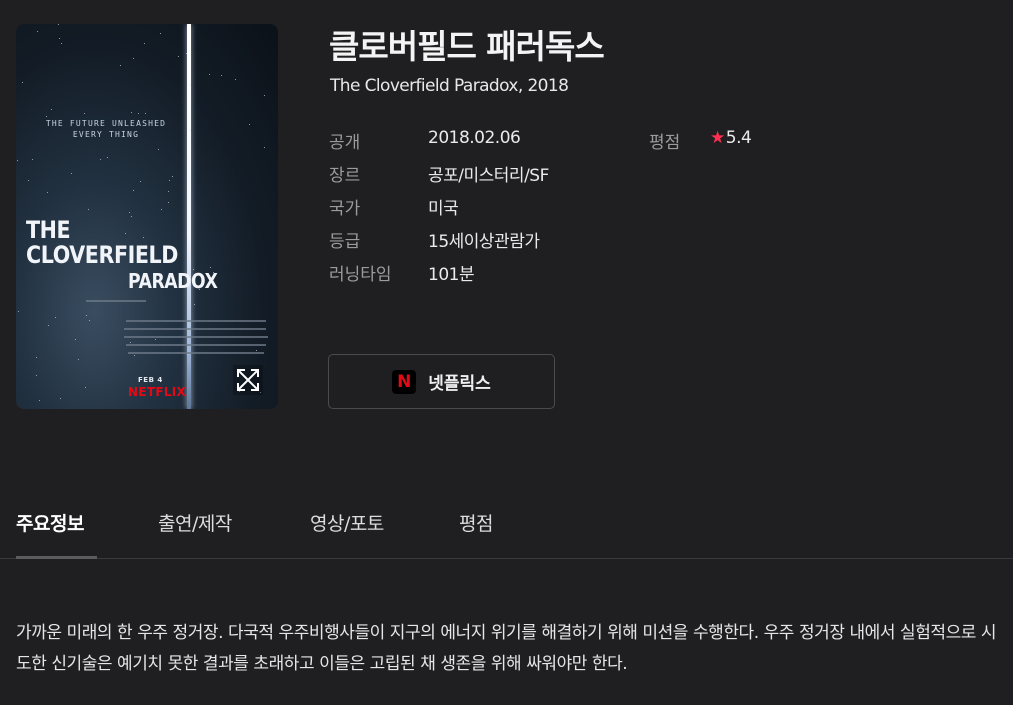 The height and width of the screenshot is (705, 1013). Describe the element at coordinates (717, 138) in the screenshot. I see `star-icon: ★` at that location.